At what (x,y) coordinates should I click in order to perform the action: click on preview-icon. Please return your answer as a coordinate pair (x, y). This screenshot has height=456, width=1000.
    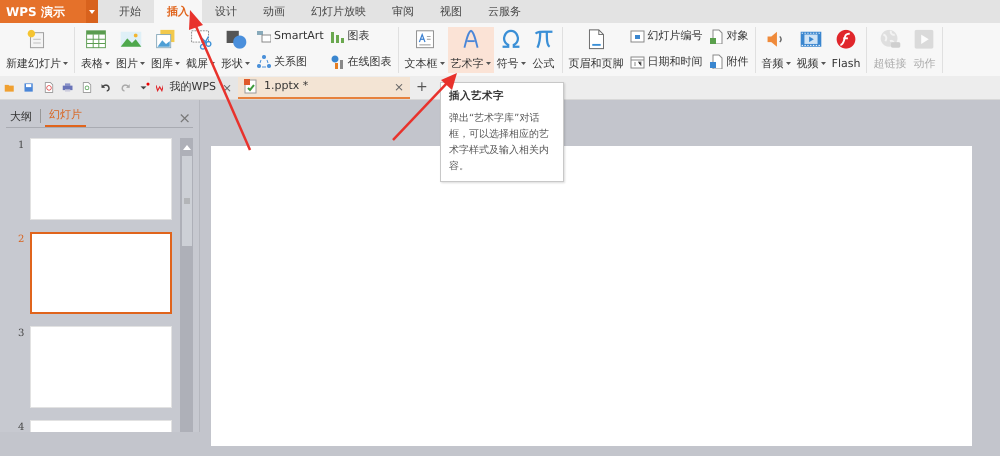
    Looking at the image, I should click on (86, 87).